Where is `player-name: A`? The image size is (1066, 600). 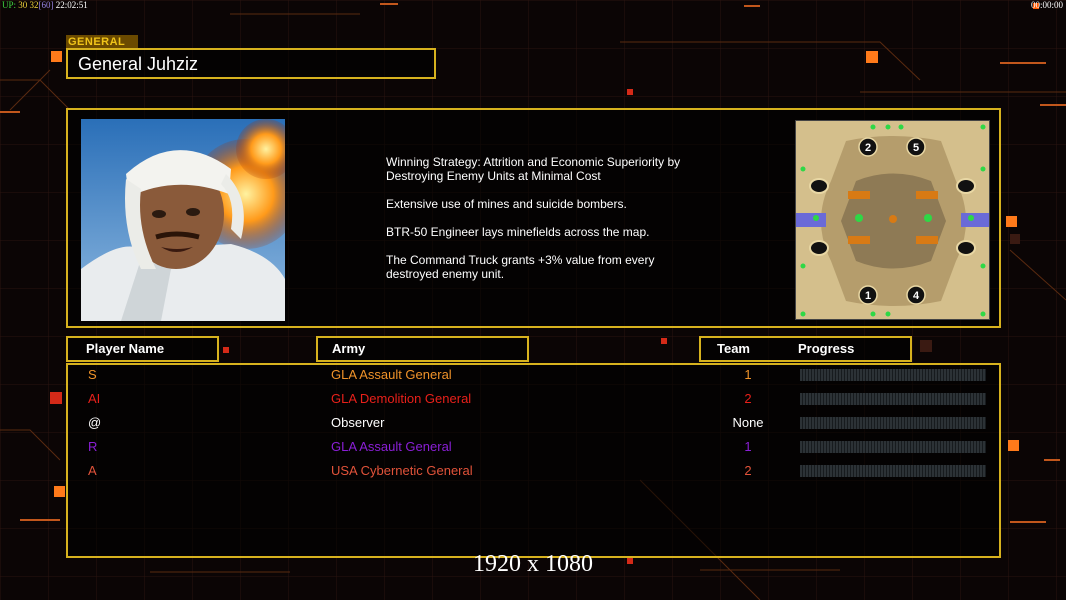 player-name: A is located at coordinates (92, 470).